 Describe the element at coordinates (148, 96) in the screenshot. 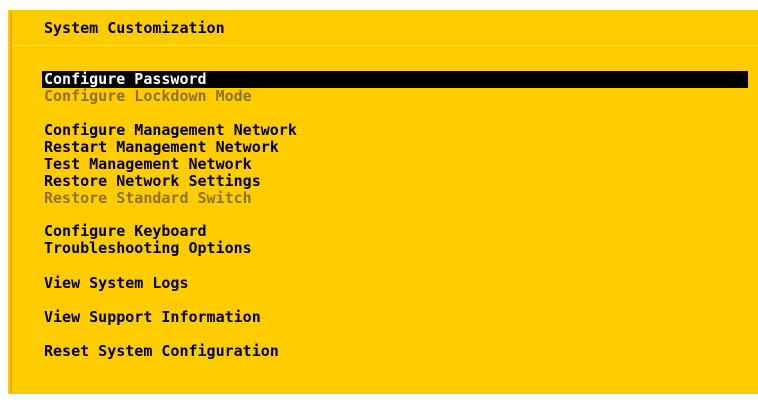

I see `menu-item-configure-lockdown-mode: Configure Lockdown Mode` at that location.